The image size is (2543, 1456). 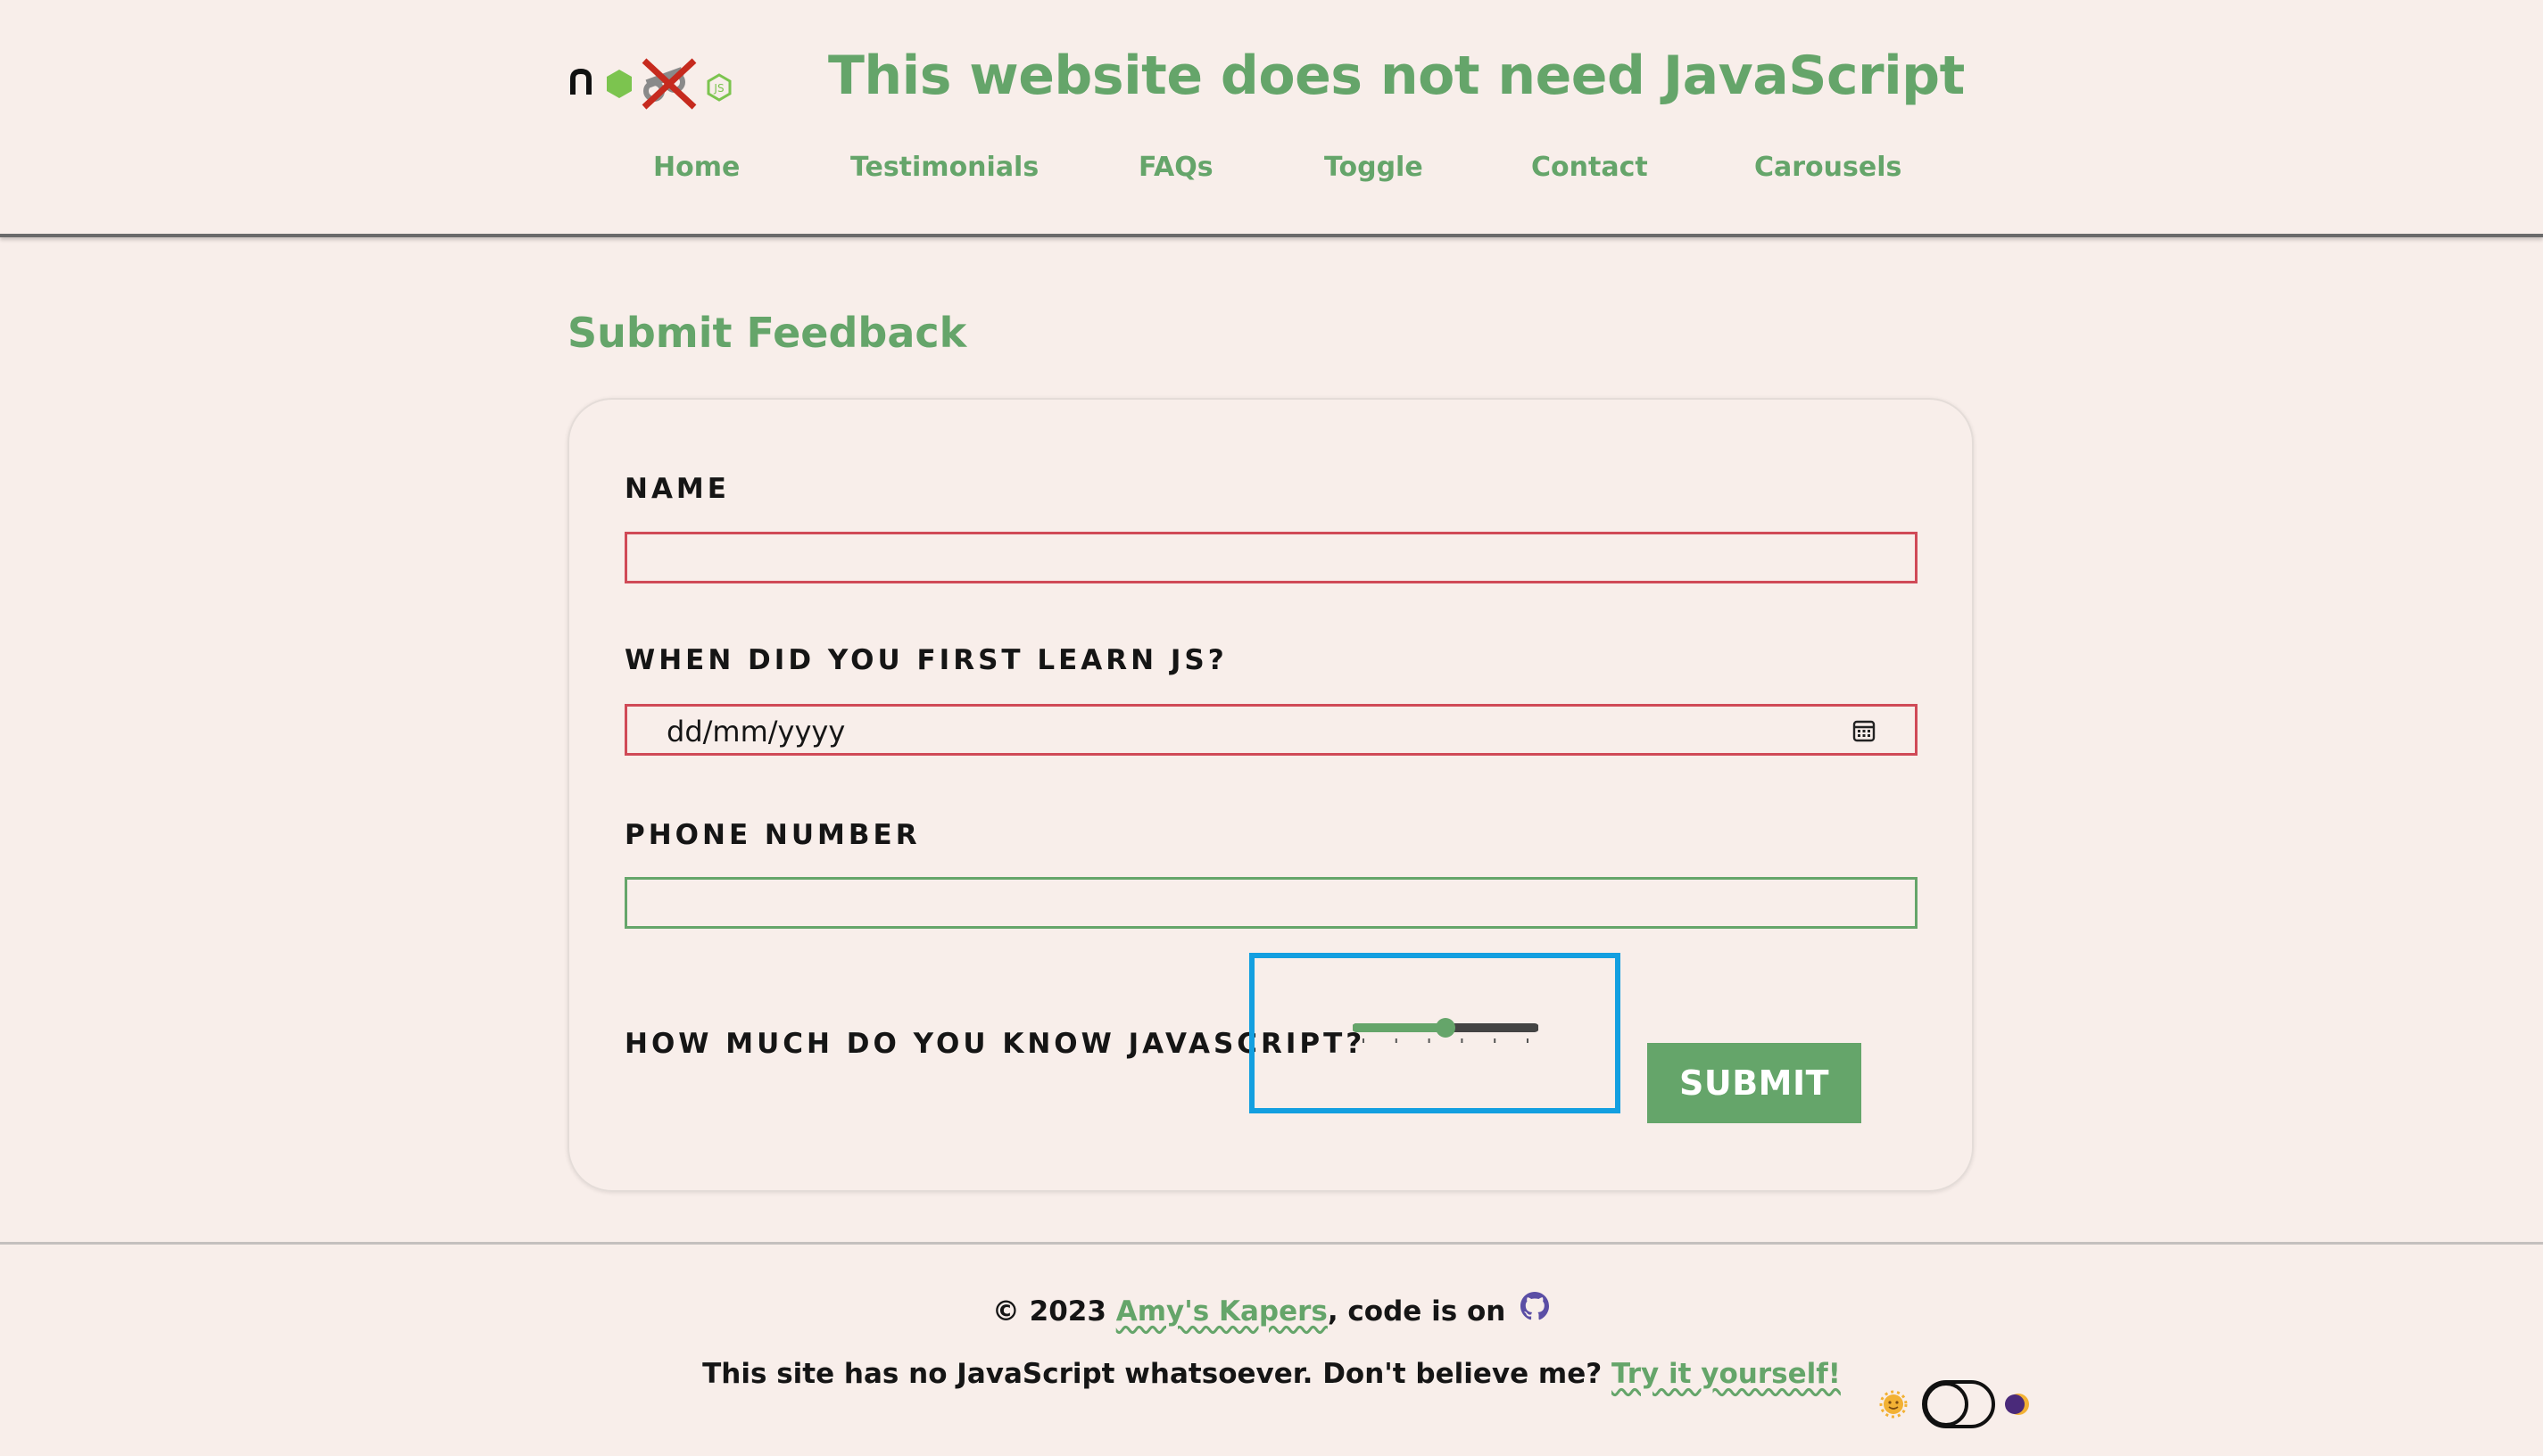 I want to click on submit-button: SUBMIT, so click(x=1754, y=1083).